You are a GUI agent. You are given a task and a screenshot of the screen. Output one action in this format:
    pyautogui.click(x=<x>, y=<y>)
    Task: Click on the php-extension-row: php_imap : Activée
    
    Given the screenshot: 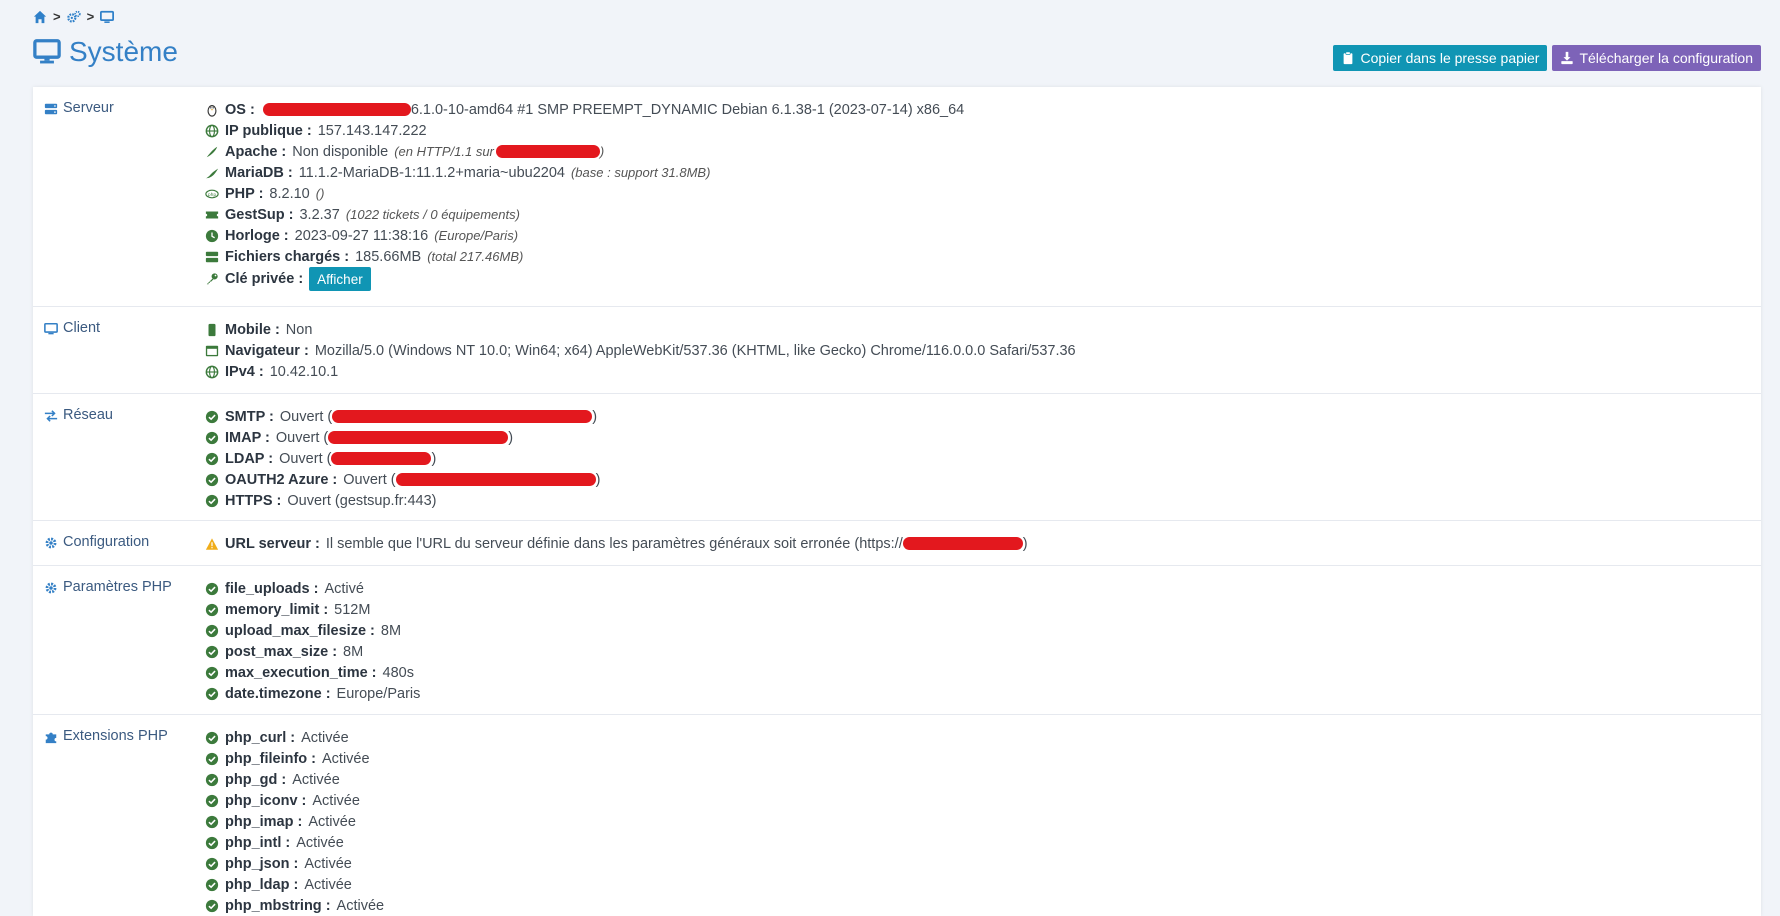 What is the action you would take?
    pyautogui.click(x=977, y=821)
    